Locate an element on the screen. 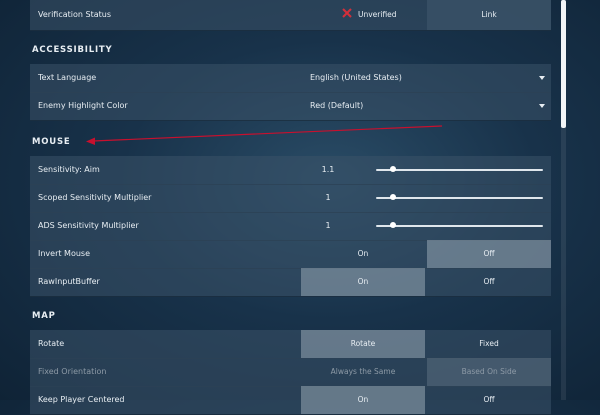 The image size is (600, 415). verification-status-value: Unverified is located at coordinates (377, 14).